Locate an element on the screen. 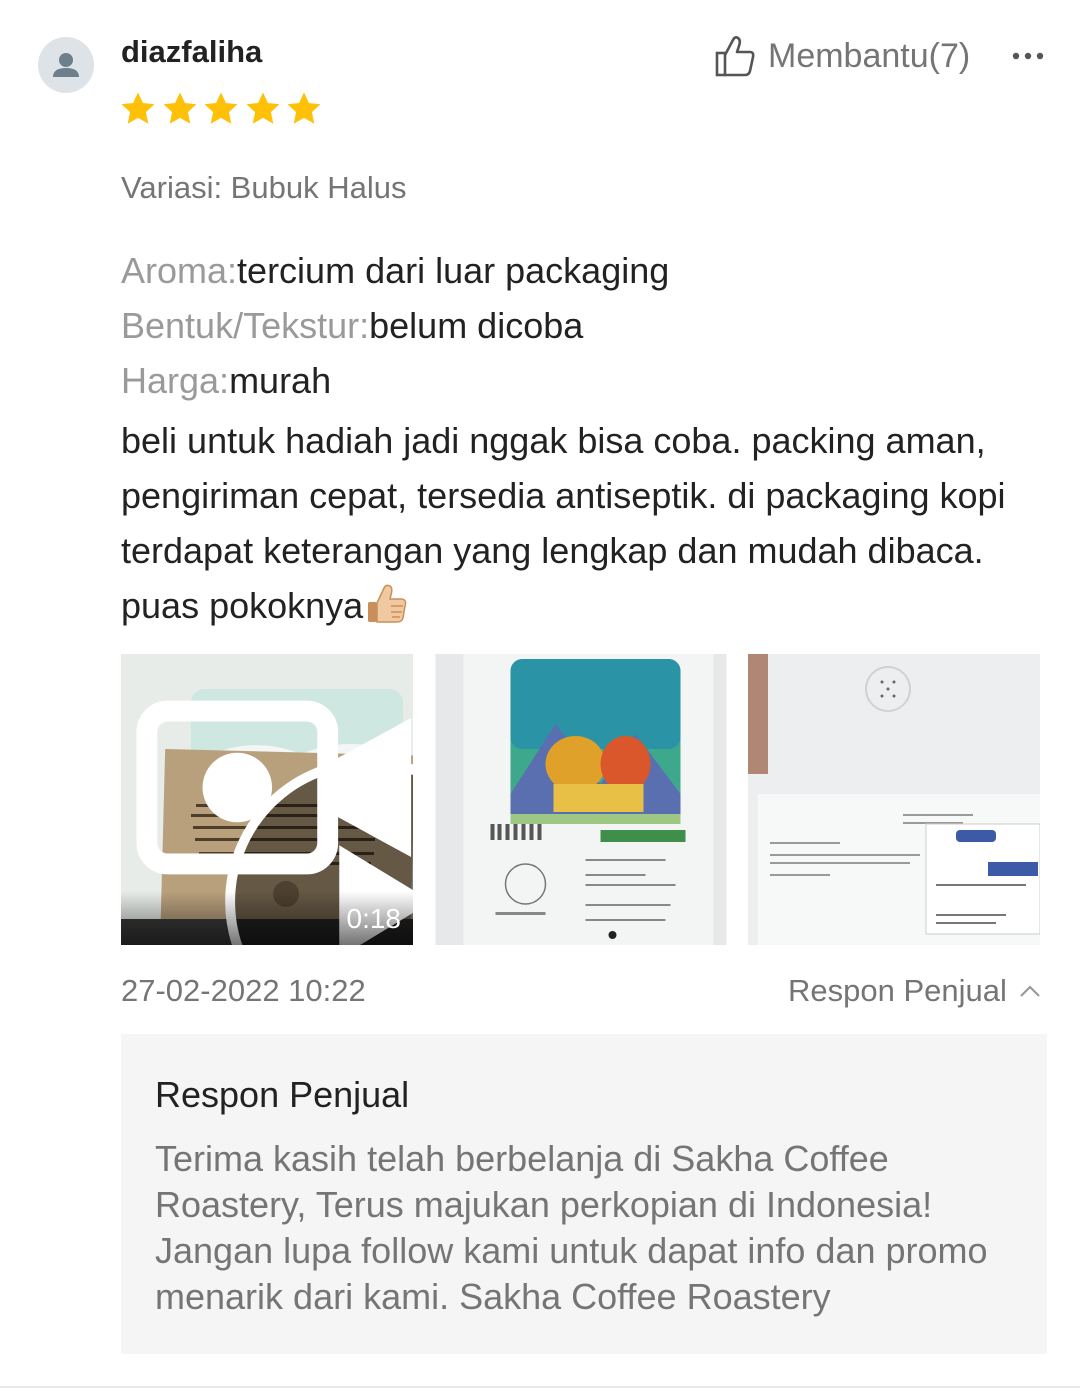 The height and width of the screenshot is (1395, 1080). reviewer-username: diazfaliha is located at coordinates (191, 52).